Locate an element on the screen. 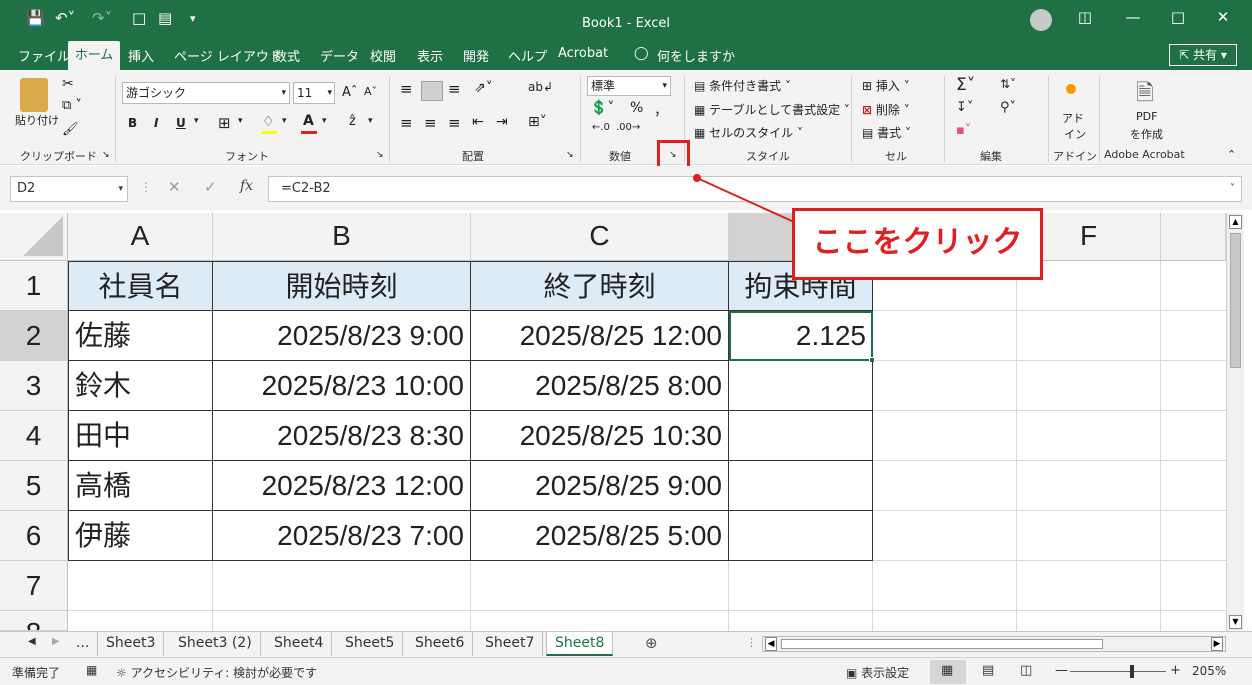 This screenshot has width=1252, height=685. comma-style-button: ， is located at coordinates (661, 110).